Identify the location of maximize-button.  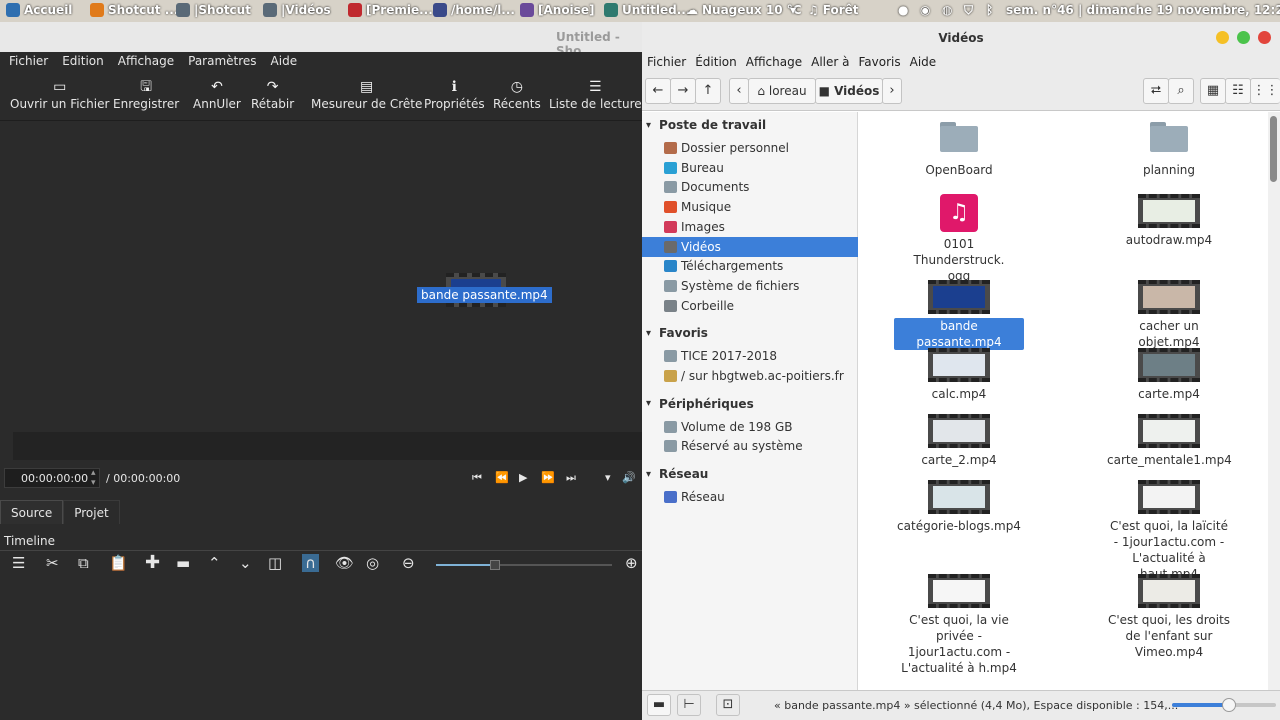
(1243, 37).